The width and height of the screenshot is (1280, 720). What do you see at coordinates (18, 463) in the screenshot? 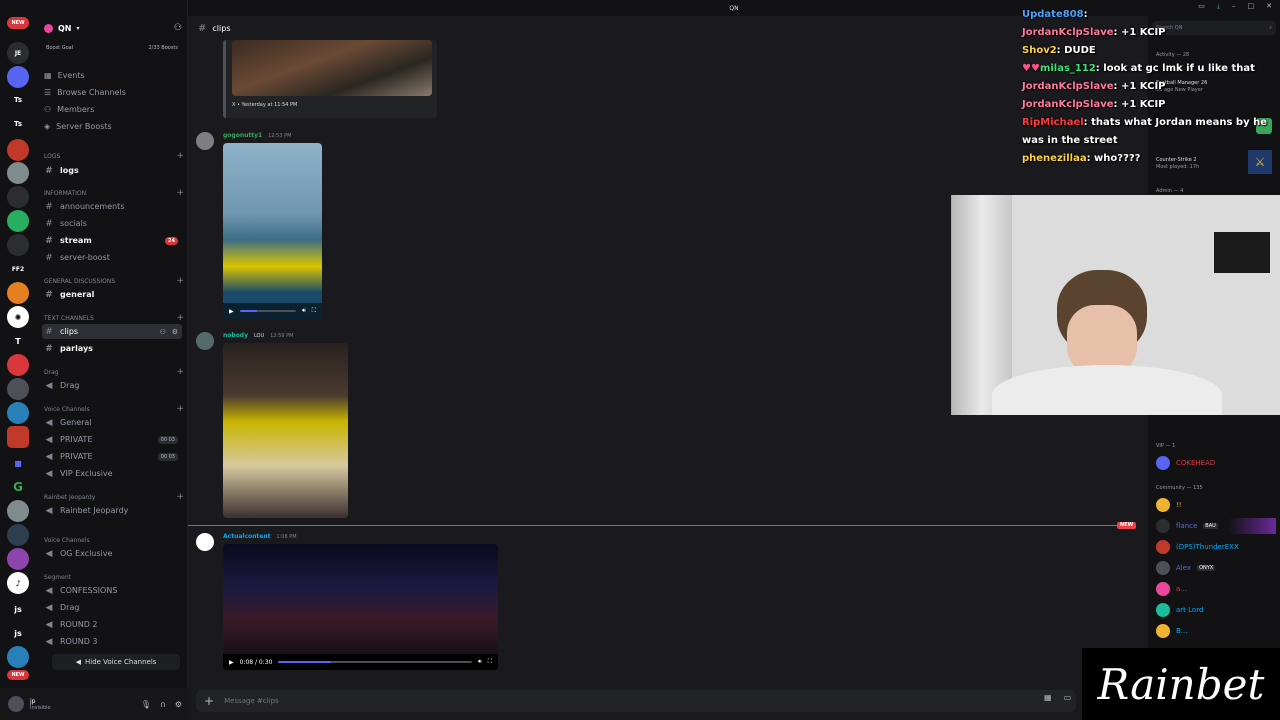
I see `folder-icon: ■` at bounding box center [18, 463].